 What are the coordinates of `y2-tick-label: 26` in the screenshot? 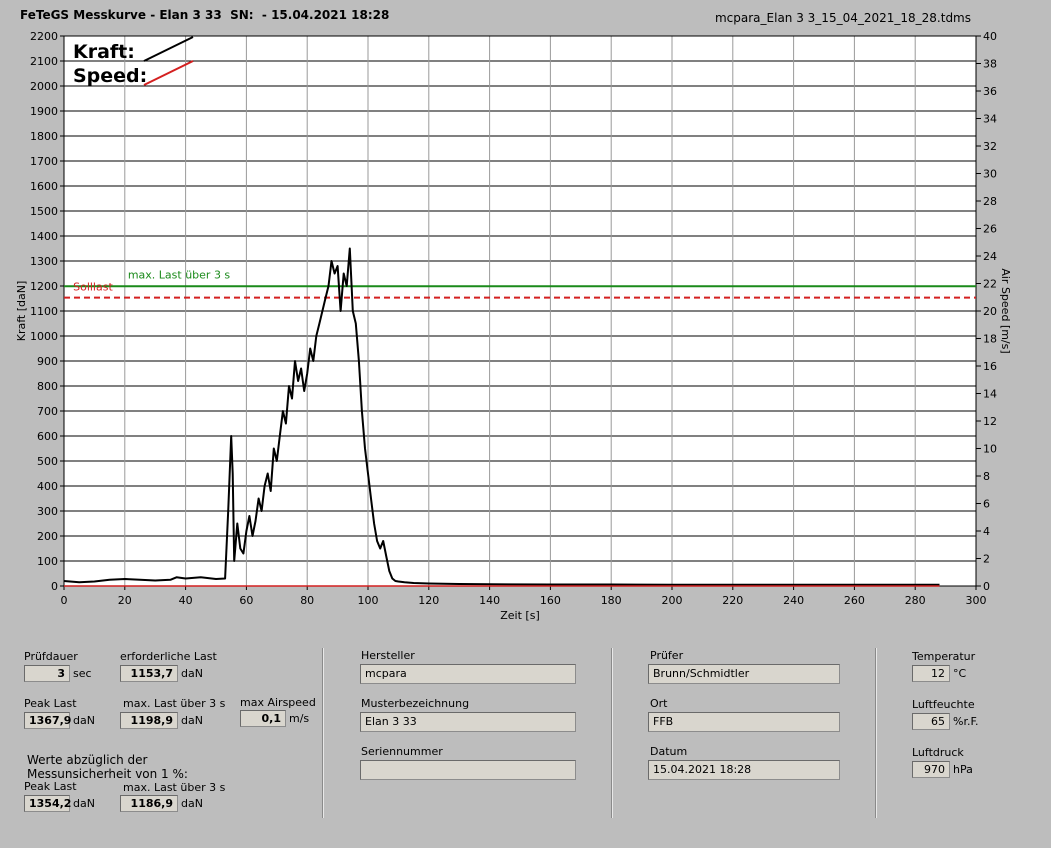 It's located at (990, 229).